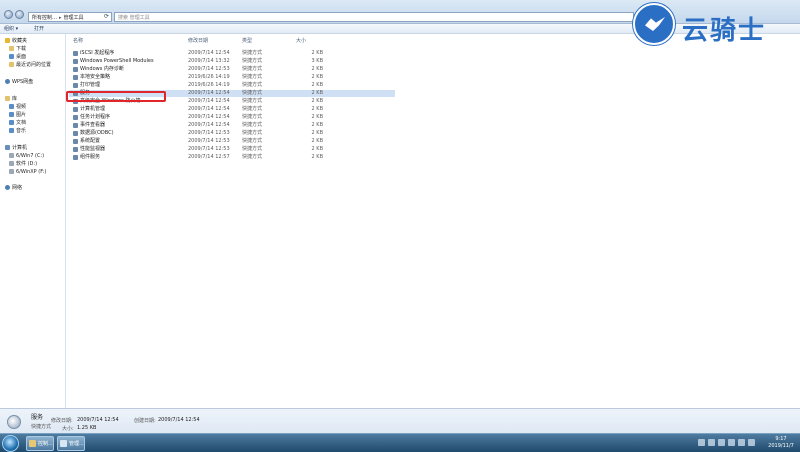  What do you see at coordinates (741, 442) in the screenshot?
I see `volume-icon` at bounding box center [741, 442].